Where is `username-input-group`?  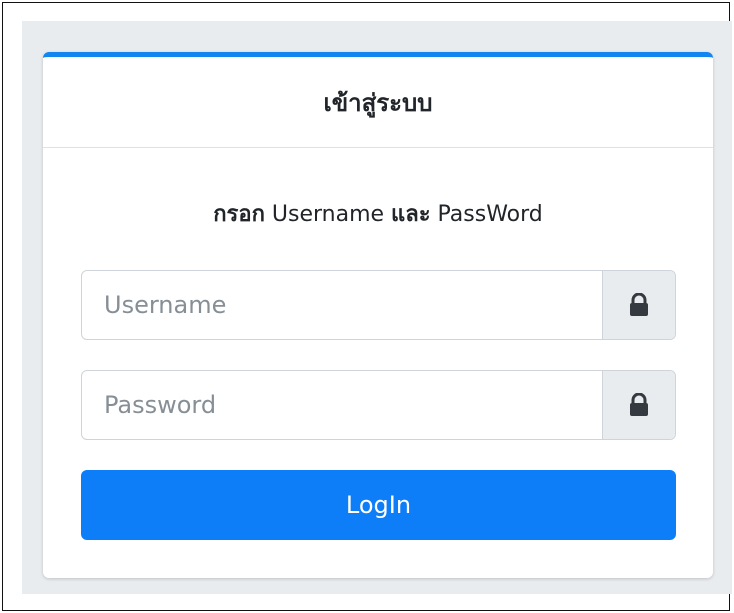
username-input-group is located at coordinates (378, 305).